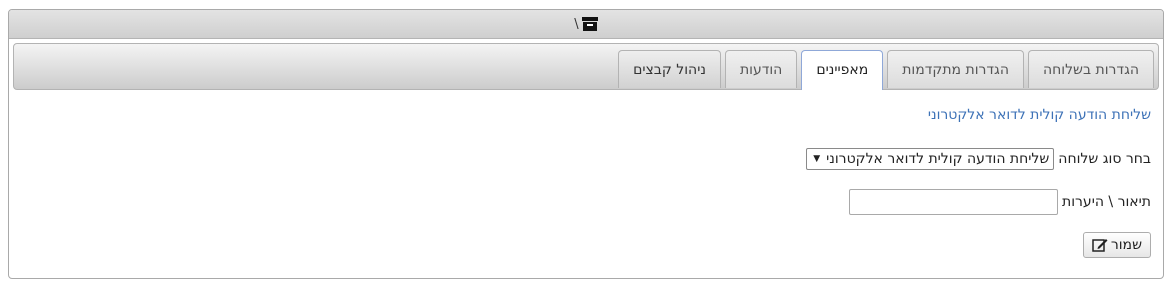  What do you see at coordinates (817, 159) in the screenshot?
I see `triangle-down-icon: ▼` at bounding box center [817, 159].